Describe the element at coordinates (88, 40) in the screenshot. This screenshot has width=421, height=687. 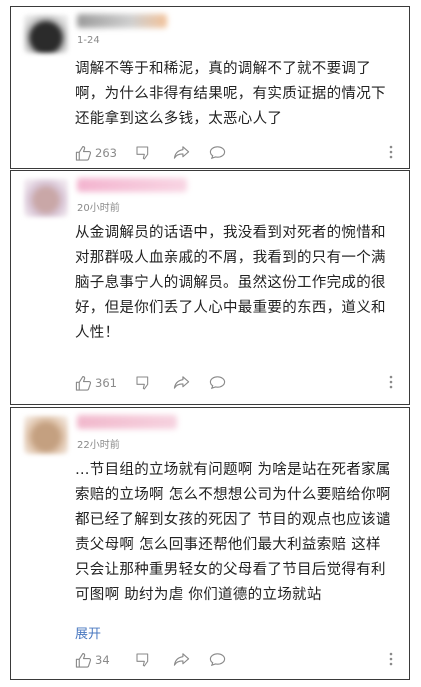
I see `comment-time: 1-24` at that location.